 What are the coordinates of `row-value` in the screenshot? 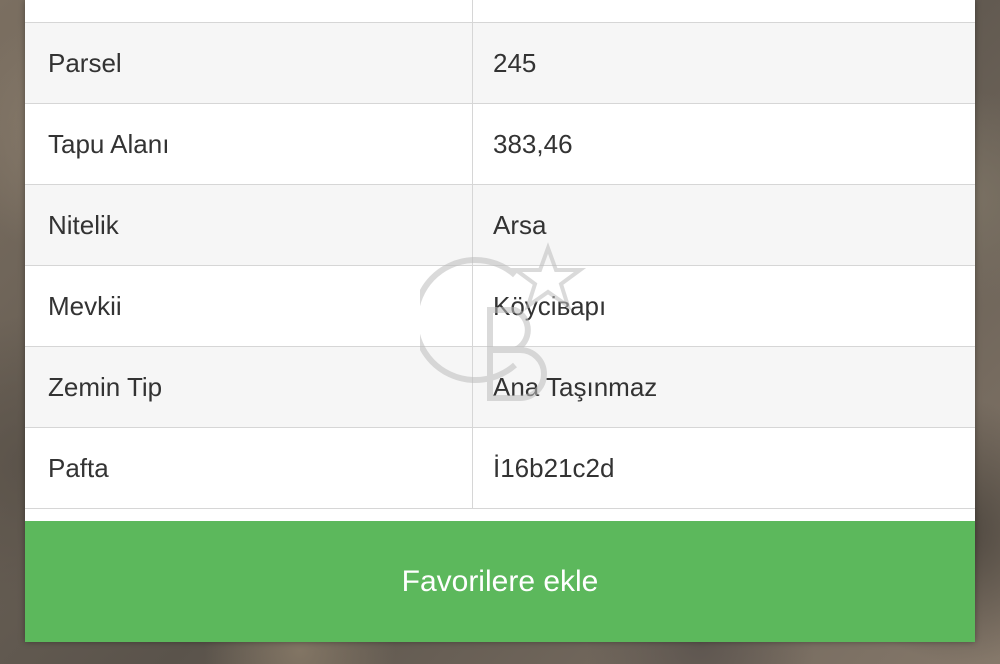 It's located at (724, 11).